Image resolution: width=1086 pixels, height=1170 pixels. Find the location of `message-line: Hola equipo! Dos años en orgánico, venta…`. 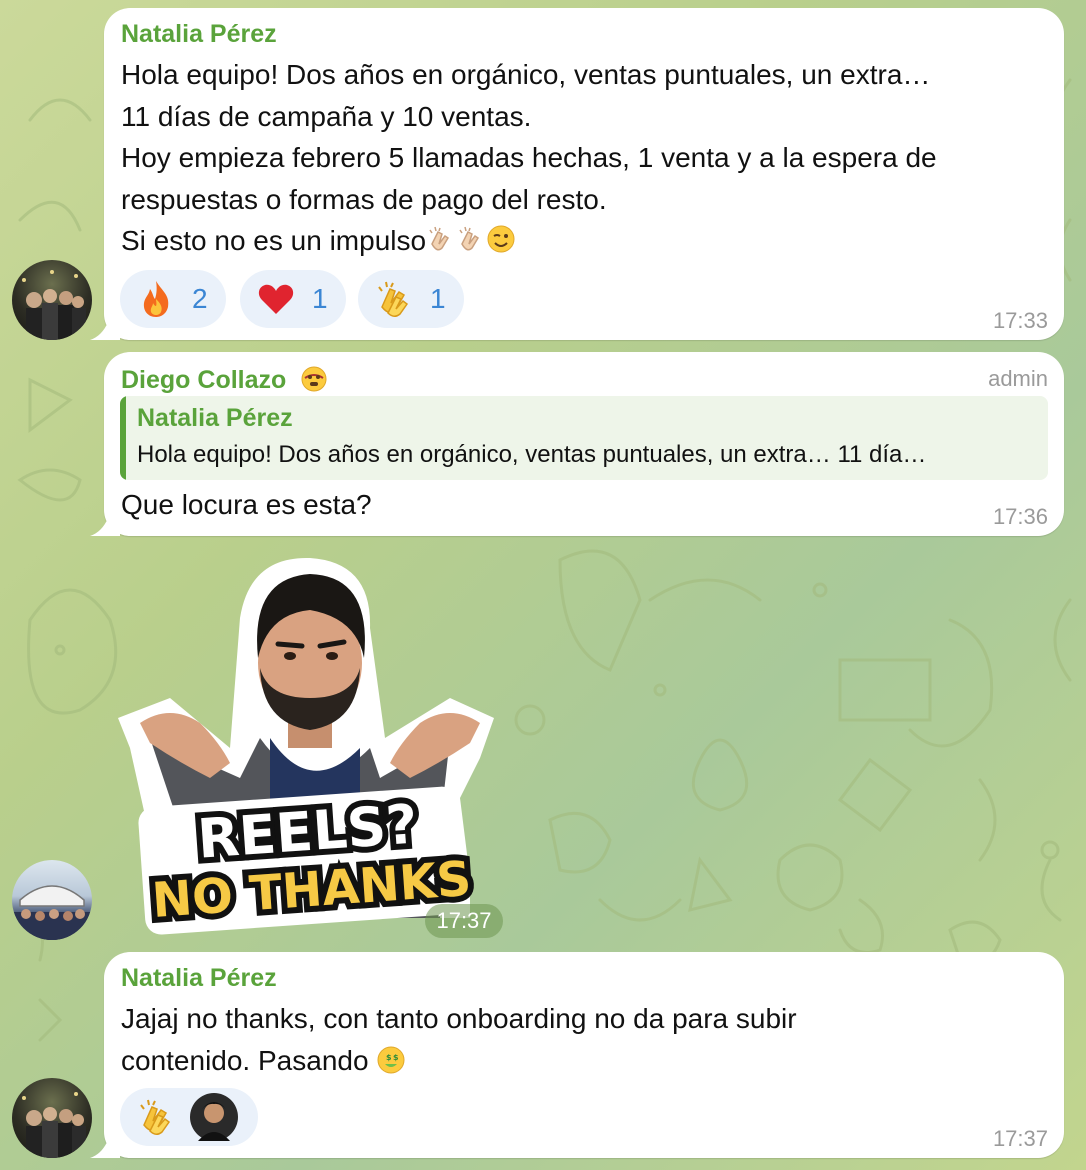

message-line: Hola equipo! Dos años en orgánico, venta… is located at coordinates (526, 74).